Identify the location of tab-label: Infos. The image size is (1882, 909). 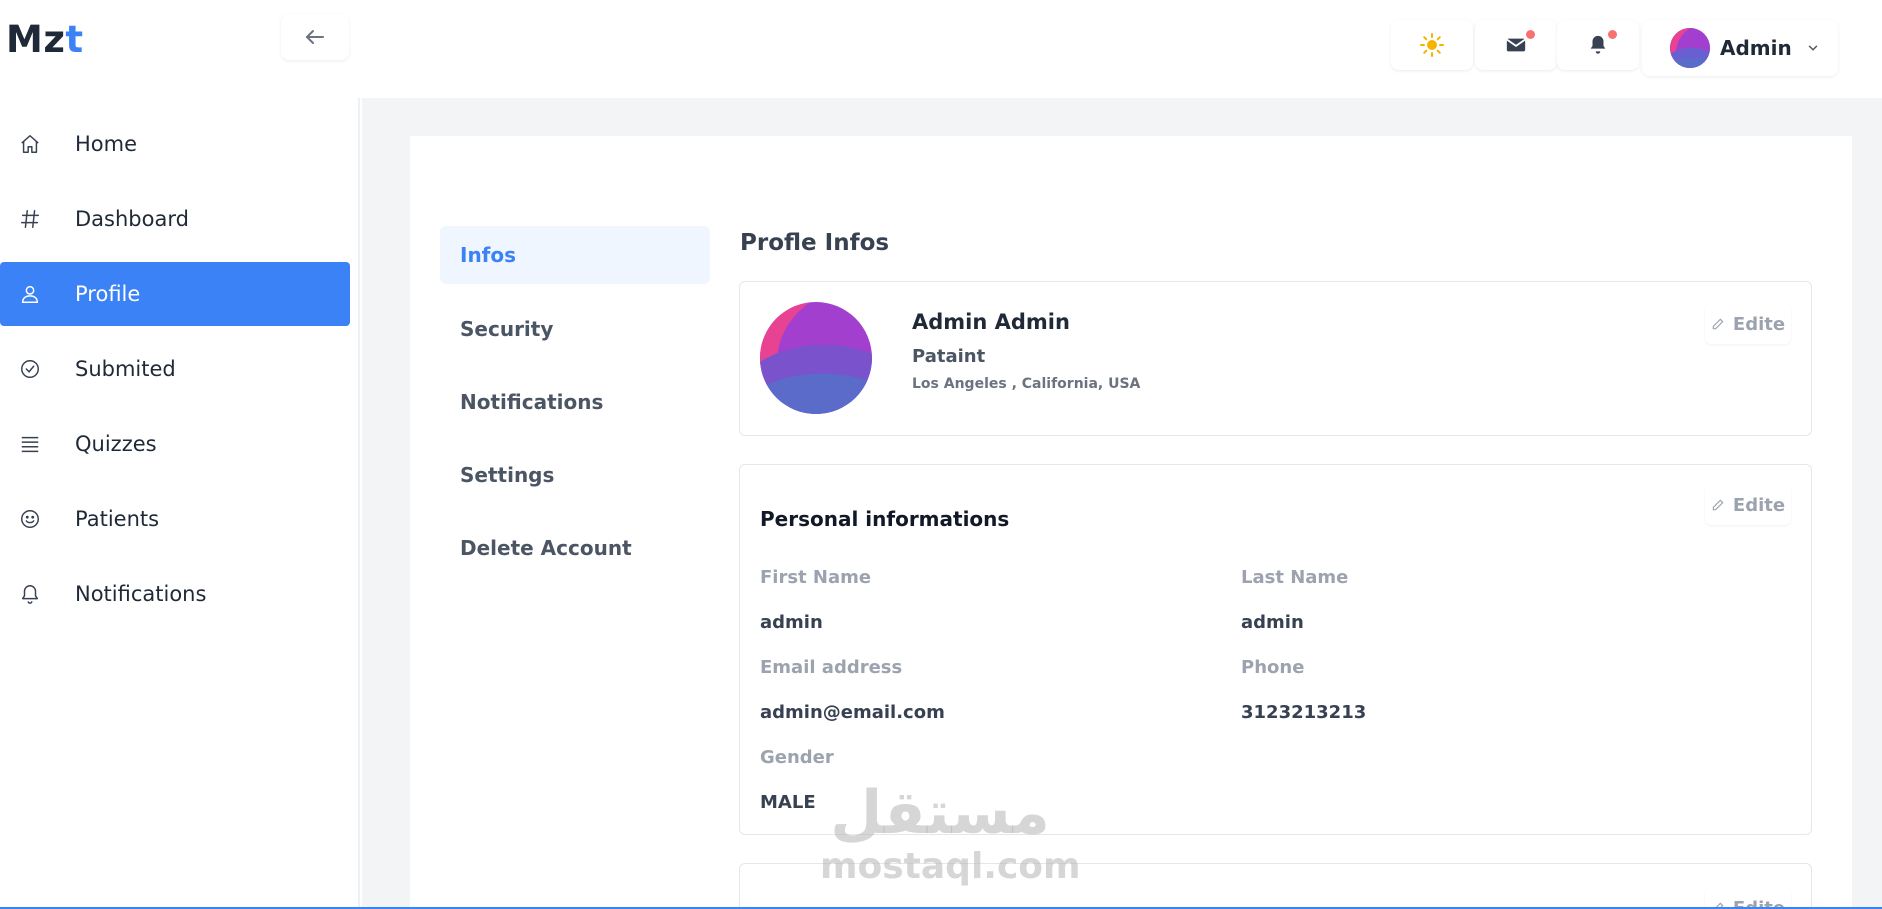
(488, 255).